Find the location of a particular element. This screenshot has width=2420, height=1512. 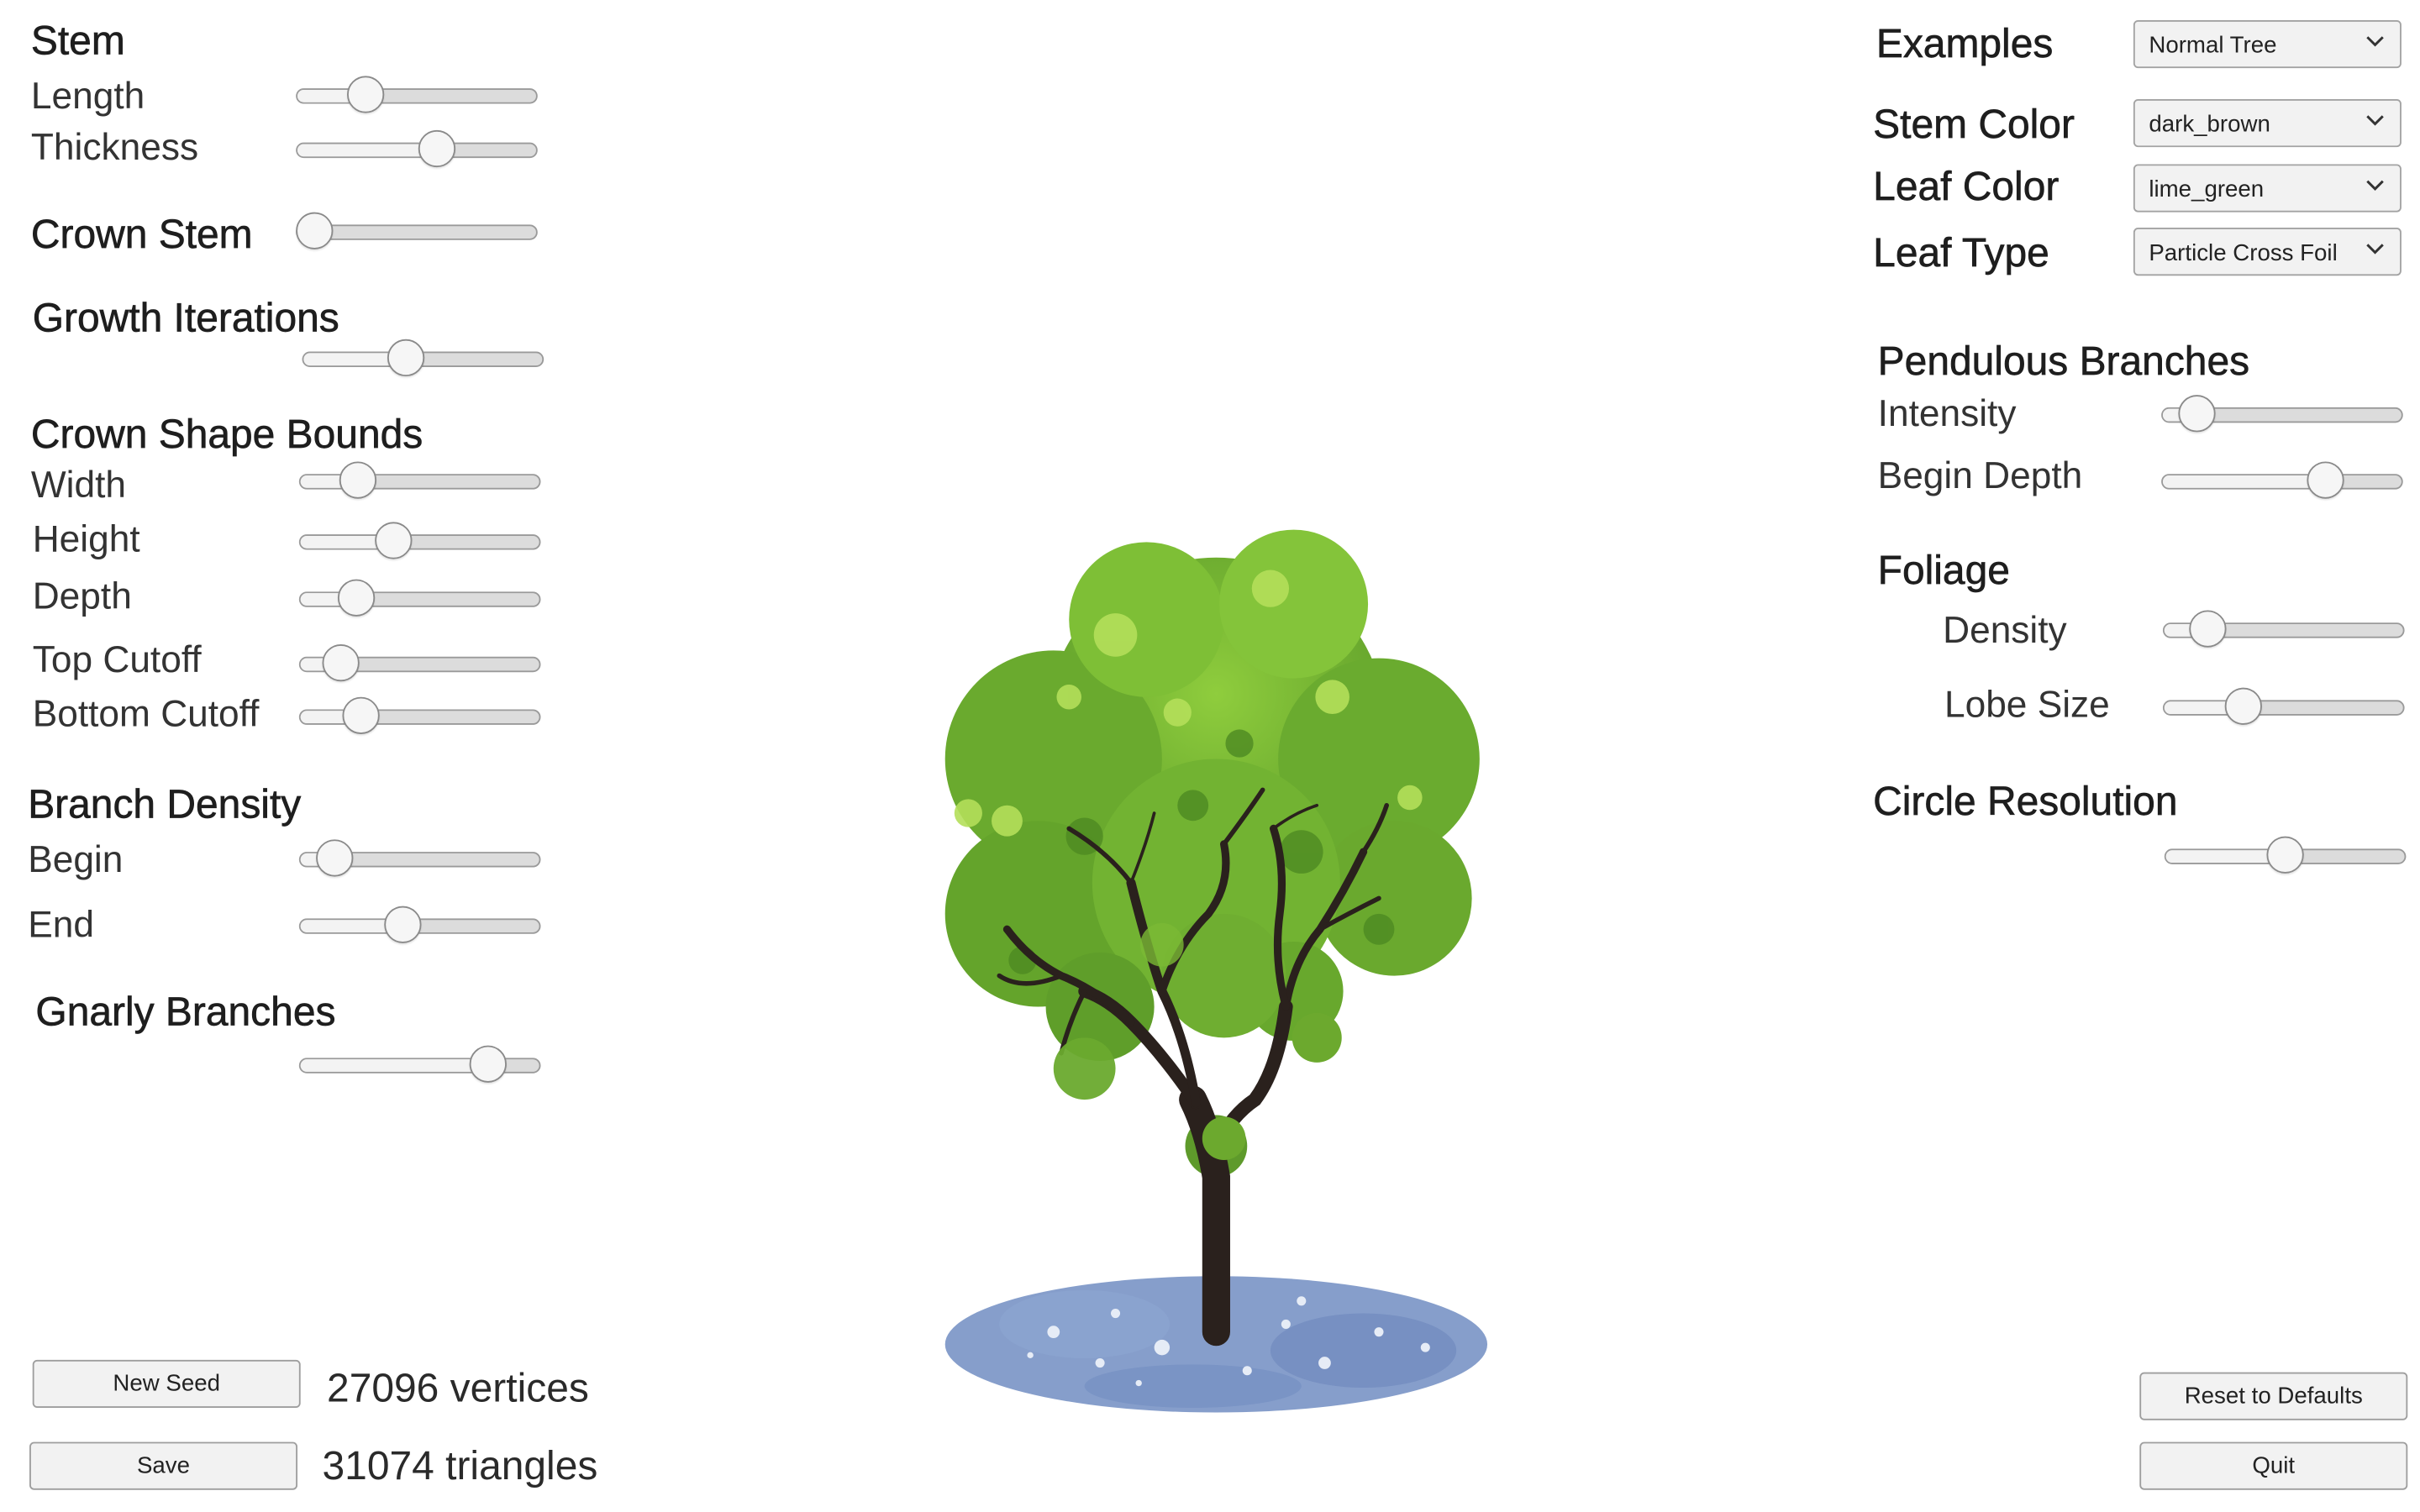

pendulous-branches-header: Pendulous Branches is located at coordinates (2063, 361).